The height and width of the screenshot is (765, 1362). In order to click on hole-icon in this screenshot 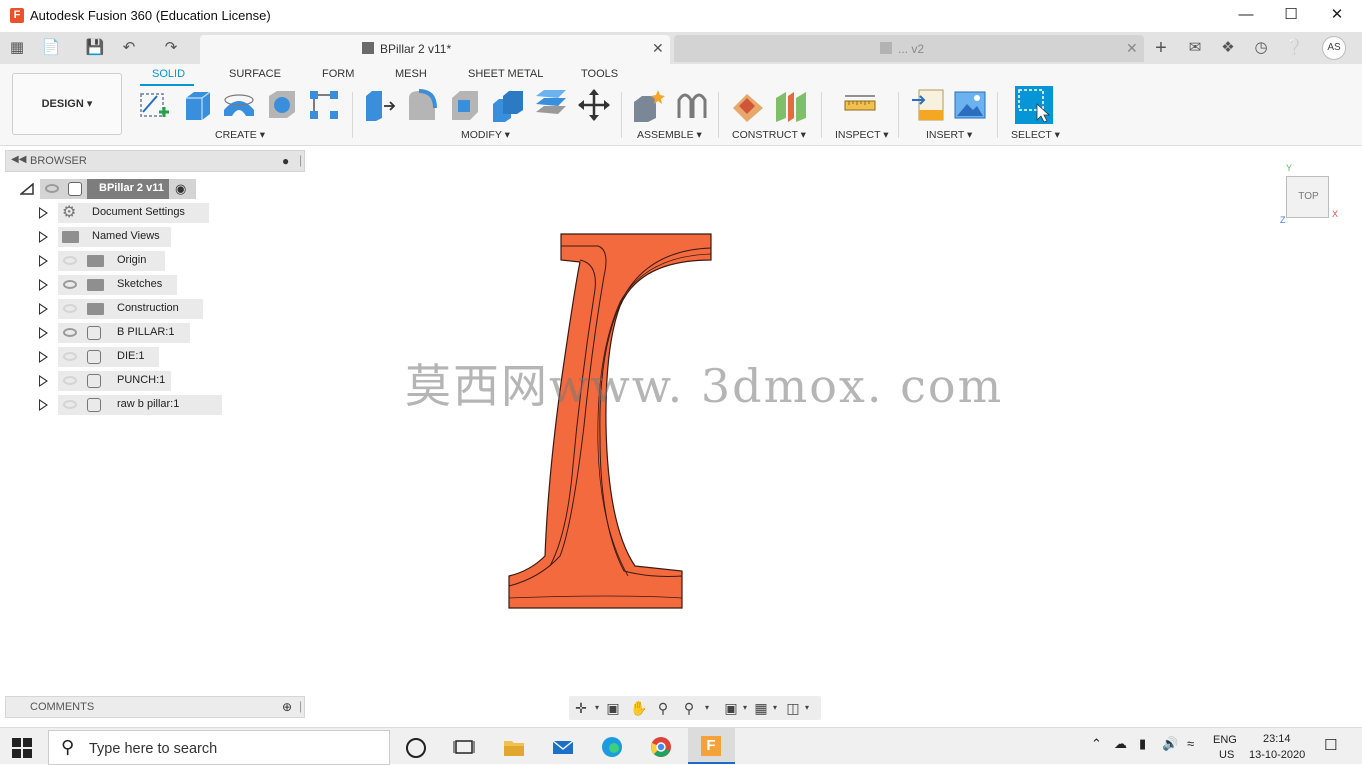, I will do `click(282, 105)`.